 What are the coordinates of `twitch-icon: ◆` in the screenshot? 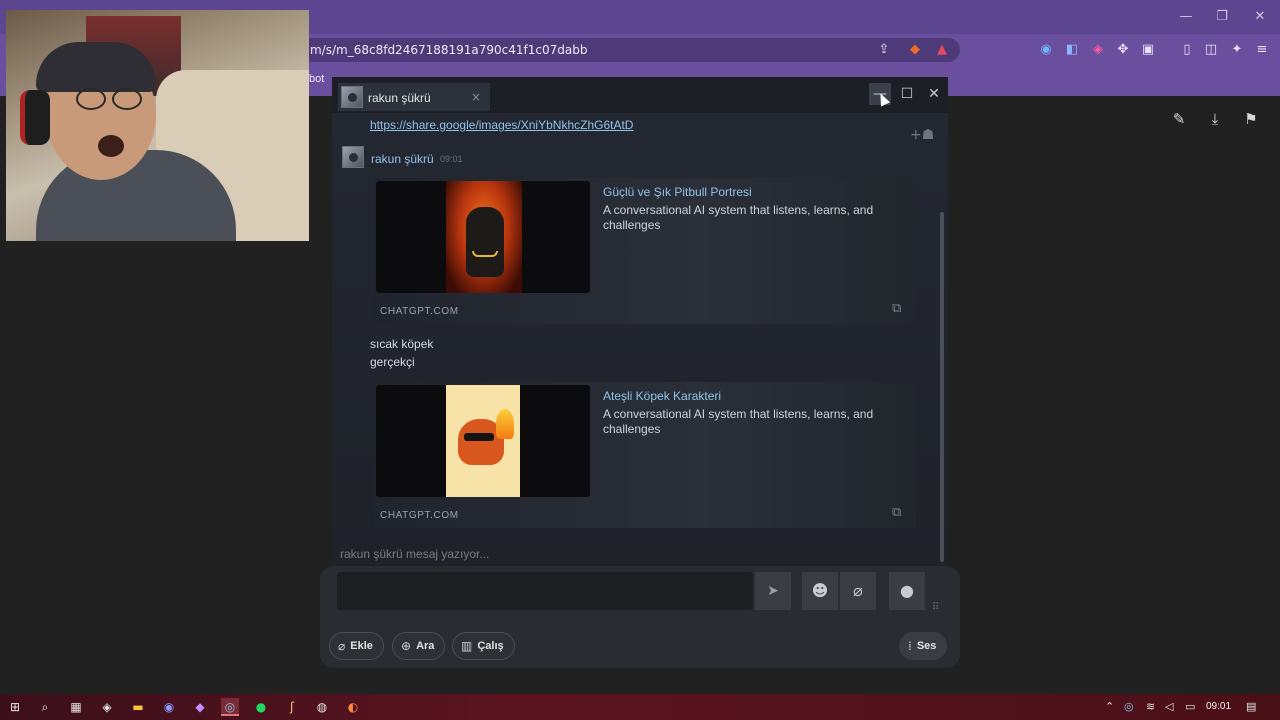 It's located at (200, 707).